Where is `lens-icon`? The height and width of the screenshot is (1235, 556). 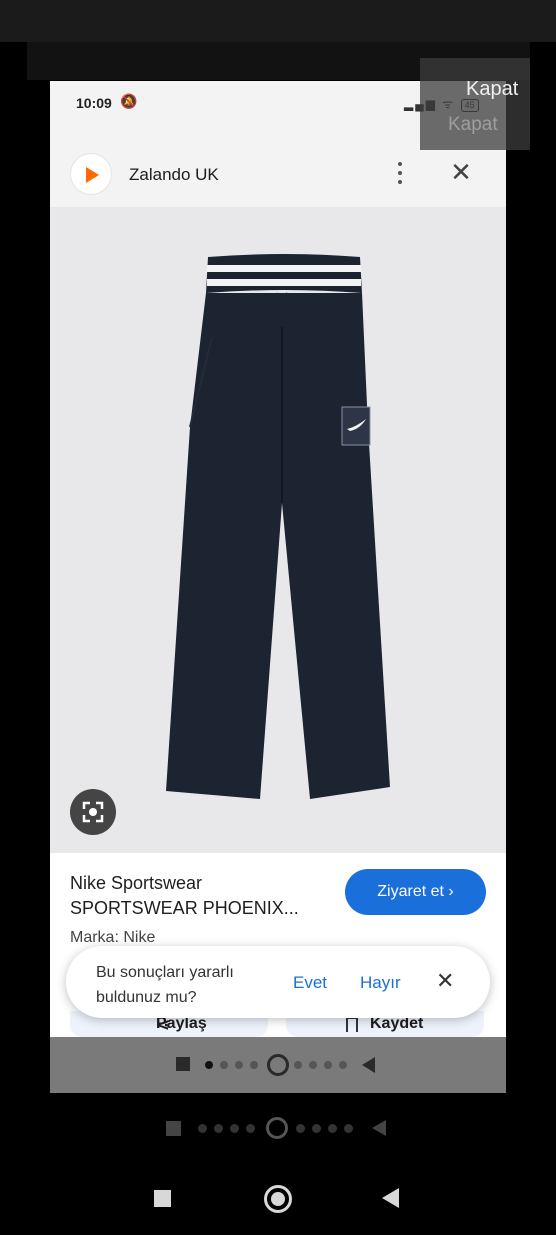
lens-icon is located at coordinates (93, 812).